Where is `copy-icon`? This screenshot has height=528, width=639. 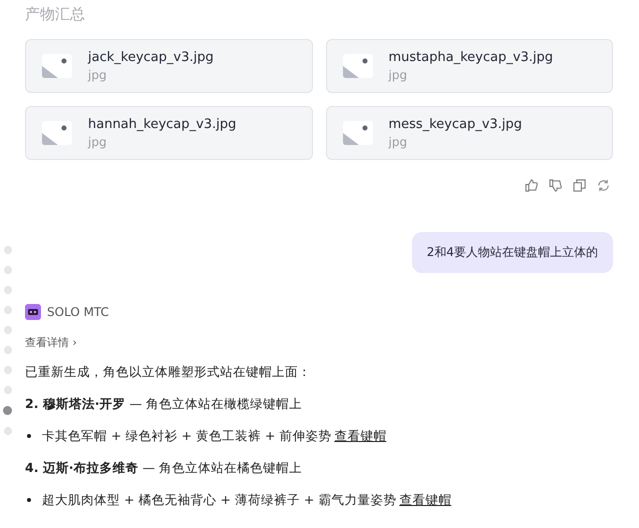 copy-icon is located at coordinates (579, 185).